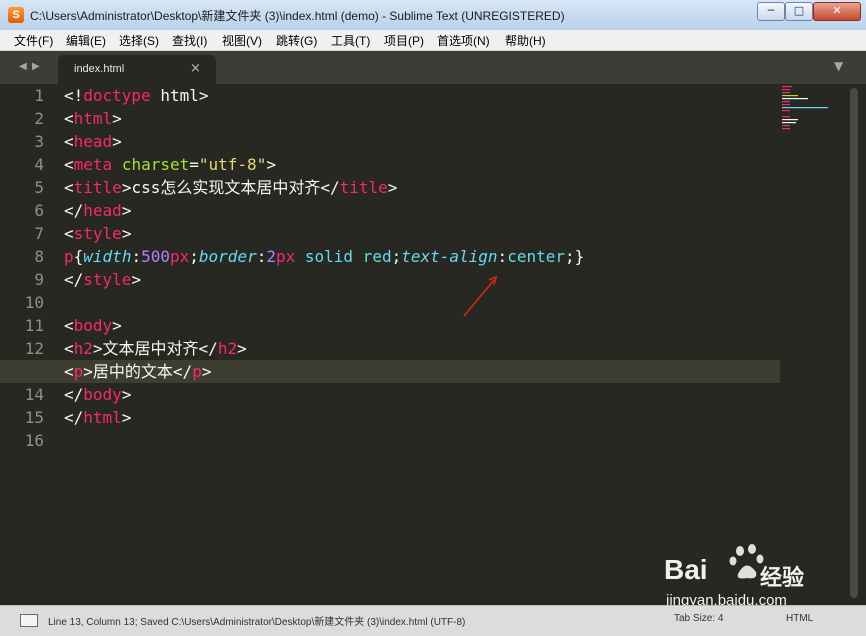 The image size is (866, 636). I want to click on line-number: 3, so click(39, 141).